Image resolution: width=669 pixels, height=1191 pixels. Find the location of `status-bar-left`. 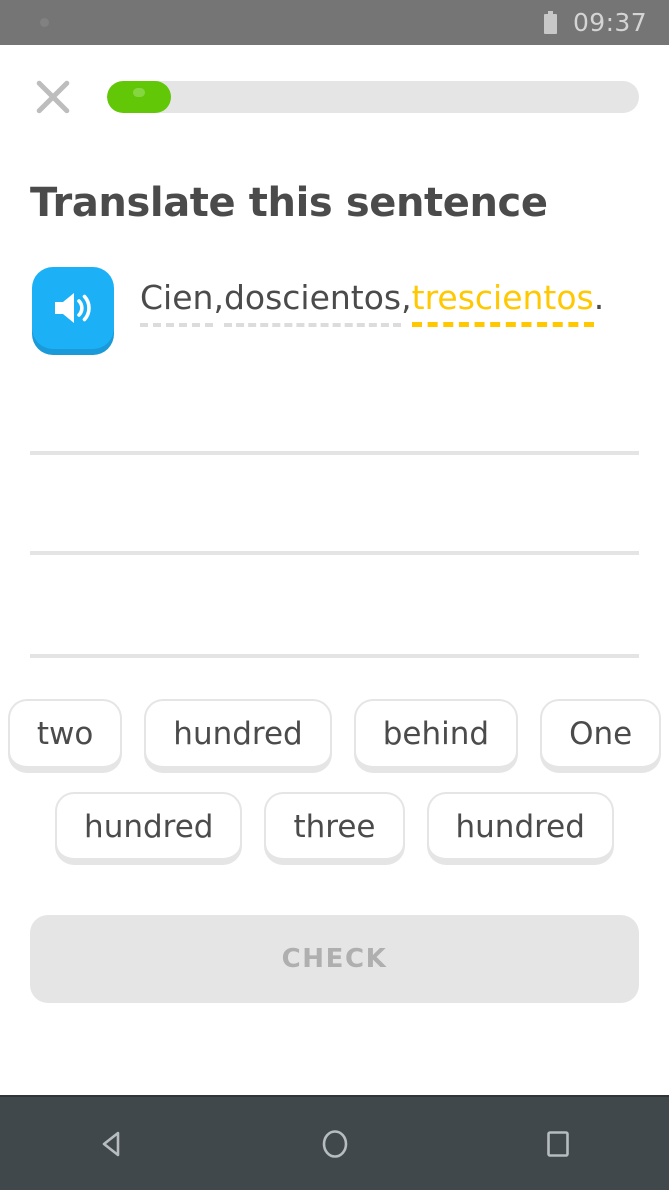

status-bar-left is located at coordinates (281, 22).